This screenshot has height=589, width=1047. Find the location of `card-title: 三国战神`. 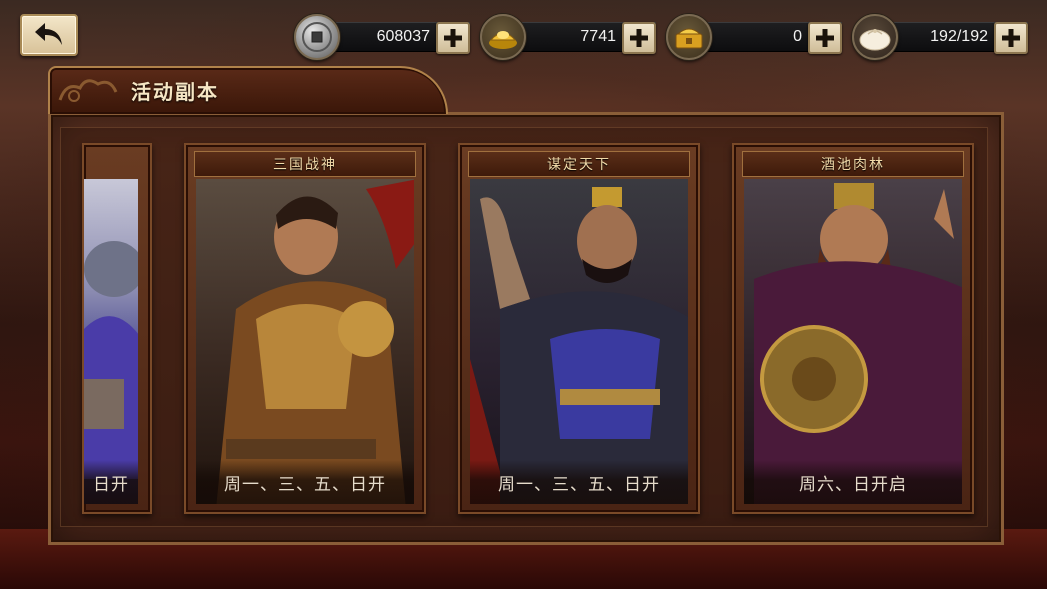

card-title: 三国战神 is located at coordinates (305, 165).